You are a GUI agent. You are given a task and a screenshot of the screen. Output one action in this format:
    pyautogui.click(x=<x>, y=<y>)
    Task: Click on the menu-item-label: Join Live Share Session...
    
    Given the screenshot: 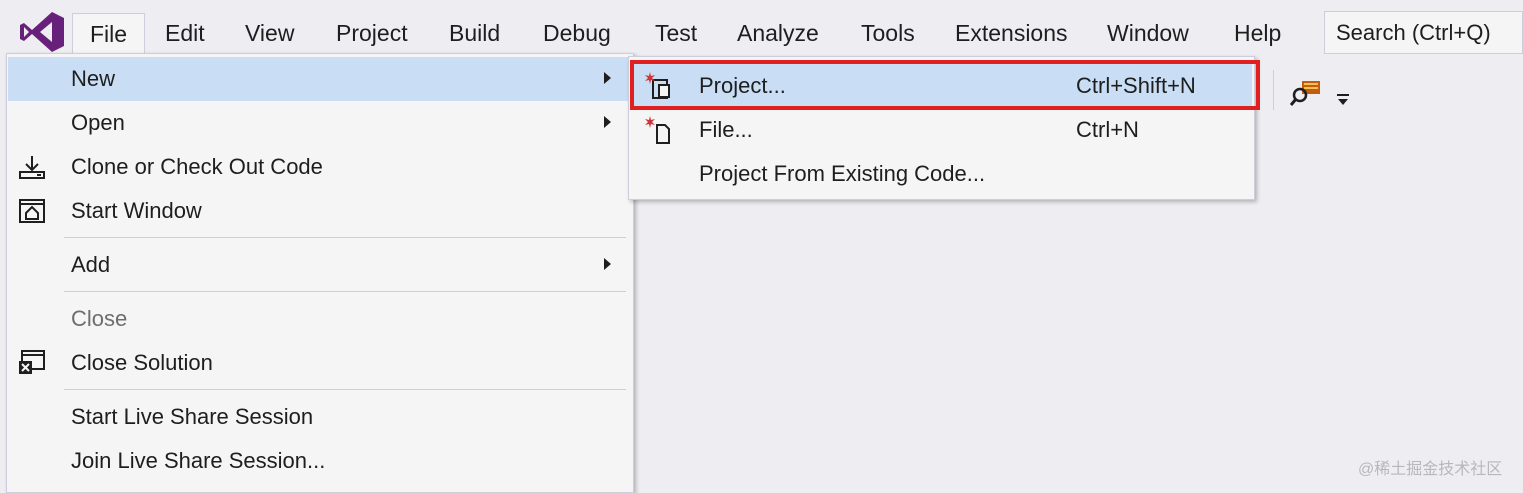 What is the action you would take?
    pyautogui.click(x=198, y=460)
    